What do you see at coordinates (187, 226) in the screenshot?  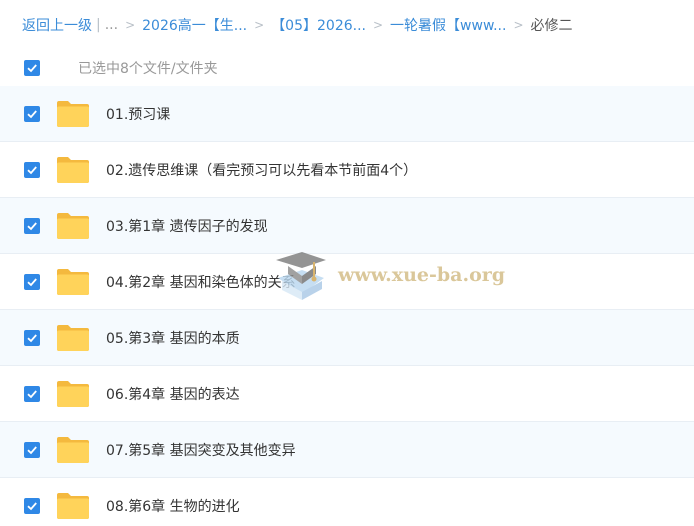 I see `file-name: 03.第1章 遗传因子的发现` at bounding box center [187, 226].